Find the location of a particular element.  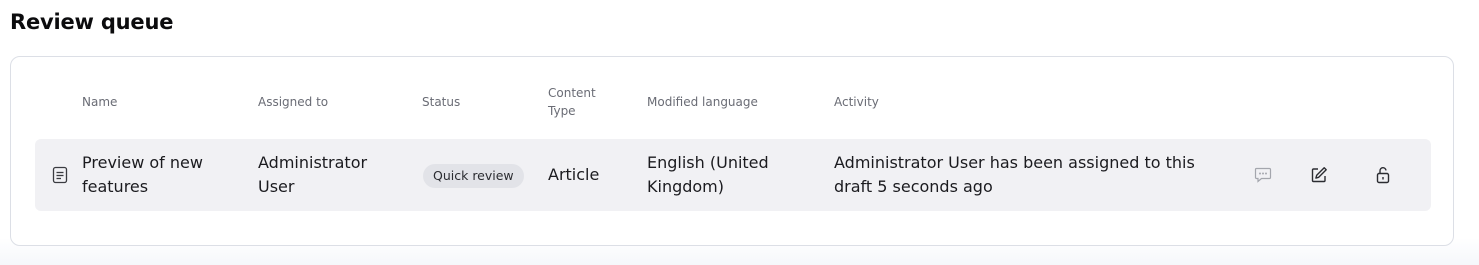

row-modified-language: English (United Kingdom) is located at coordinates (708, 175).